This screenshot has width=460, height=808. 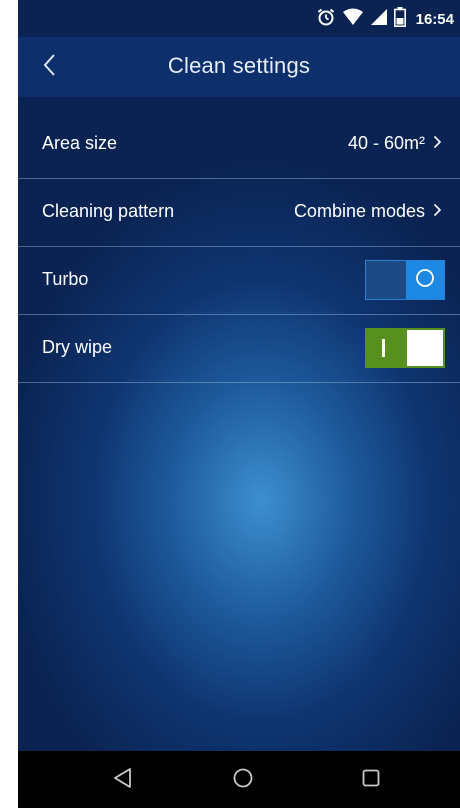 What do you see at coordinates (239, 281) in the screenshot?
I see `setting-row-turbo: Turbo` at bounding box center [239, 281].